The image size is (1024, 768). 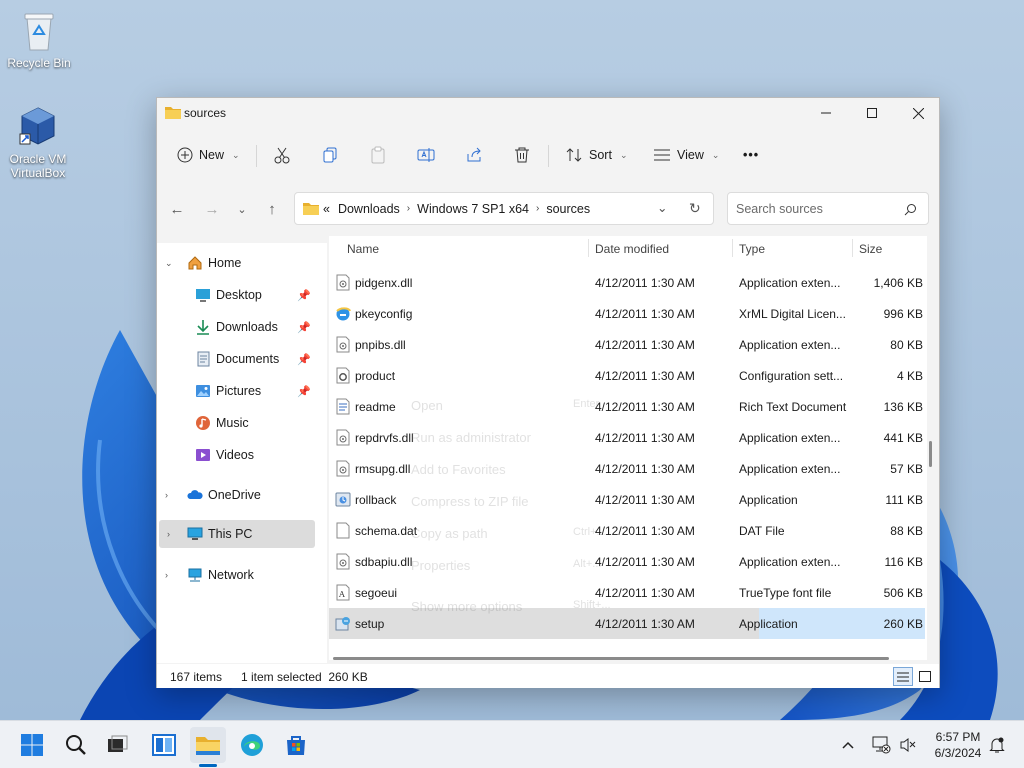 I want to click on nav-item-home: ⌄ Home, so click(x=235, y=263).